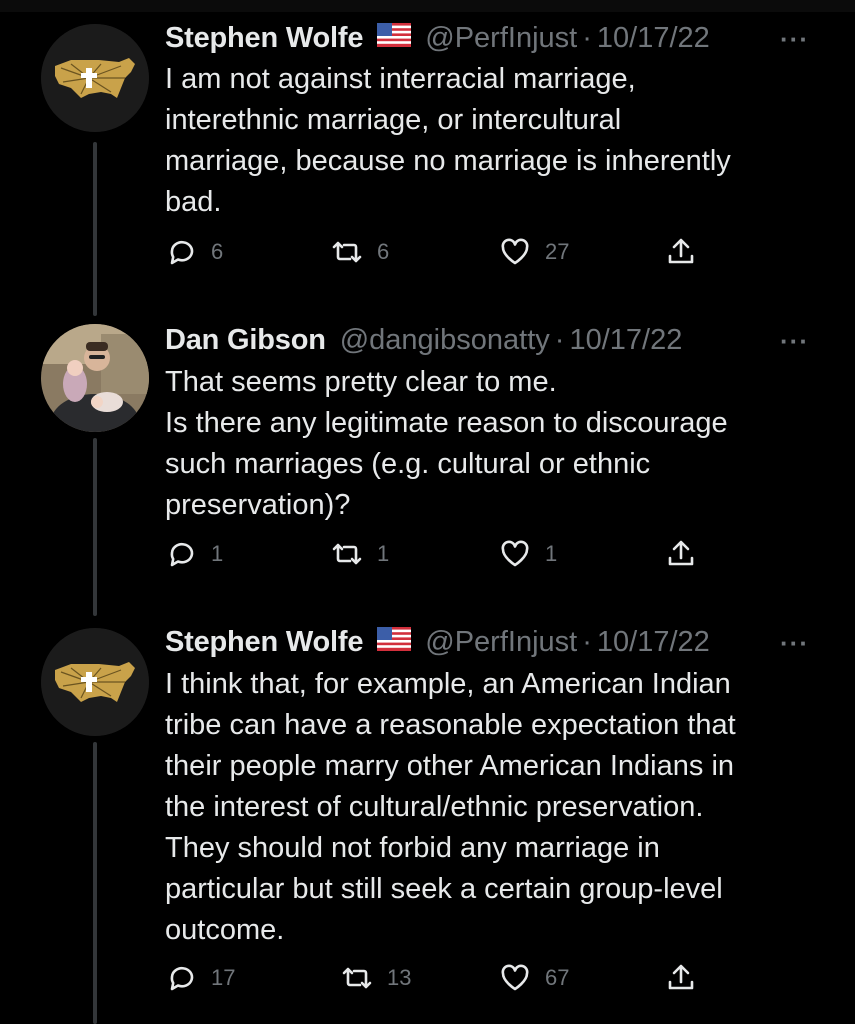  What do you see at coordinates (258, 505) in the screenshot?
I see `tweet-text-line: preservation)?` at bounding box center [258, 505].